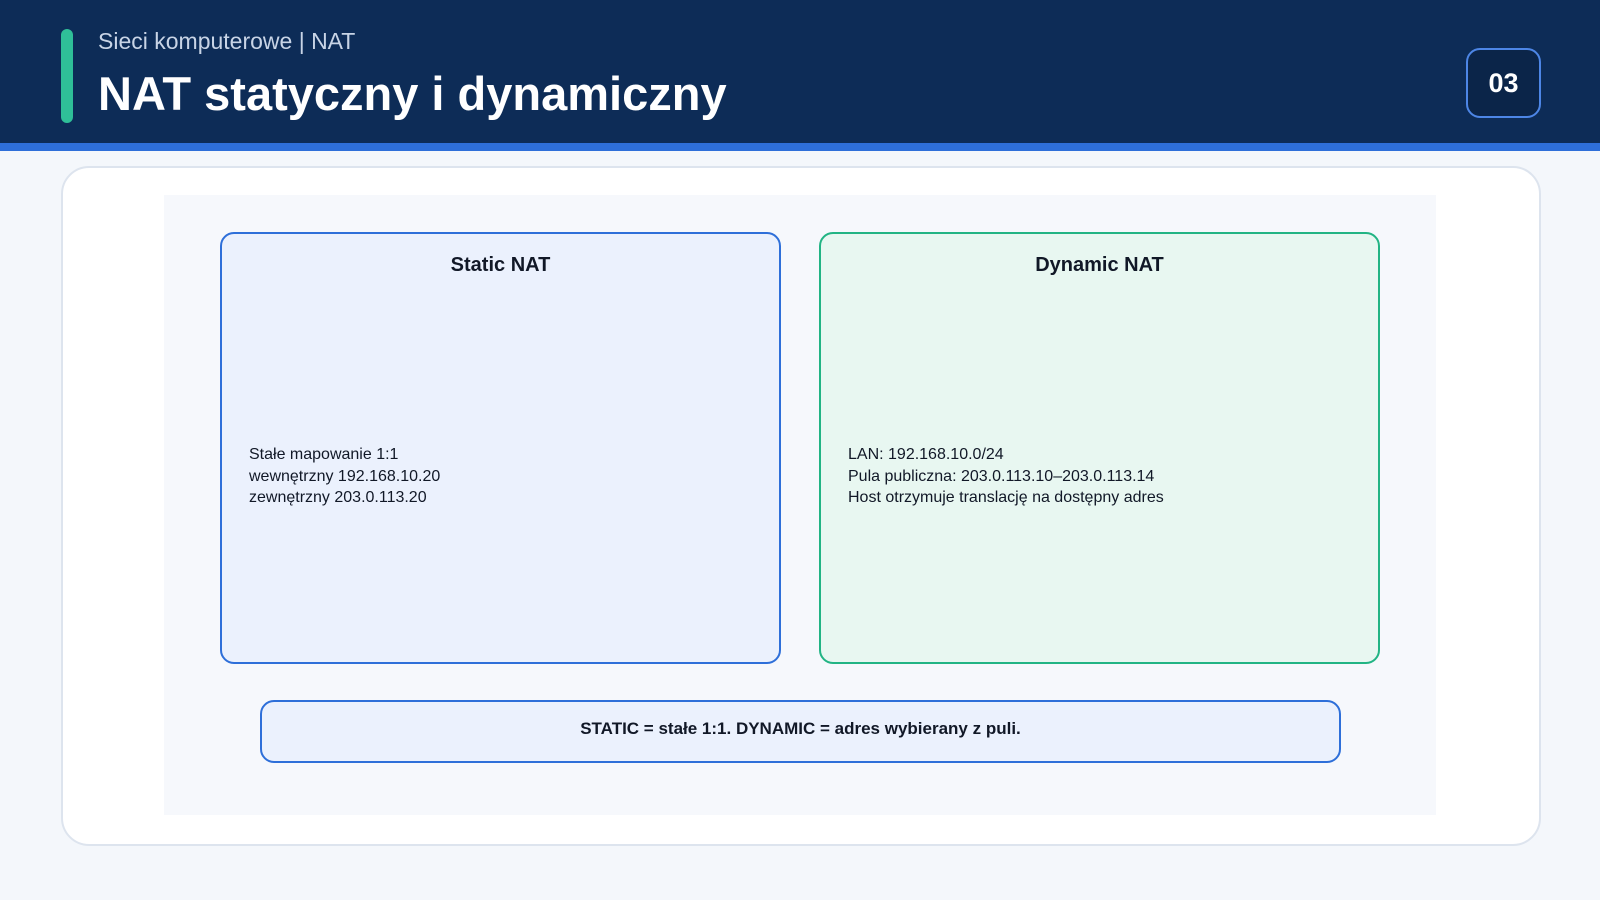 This screenshot has width=1600, height=900. I want to click on header-divider-stripe, so click(800, 147).